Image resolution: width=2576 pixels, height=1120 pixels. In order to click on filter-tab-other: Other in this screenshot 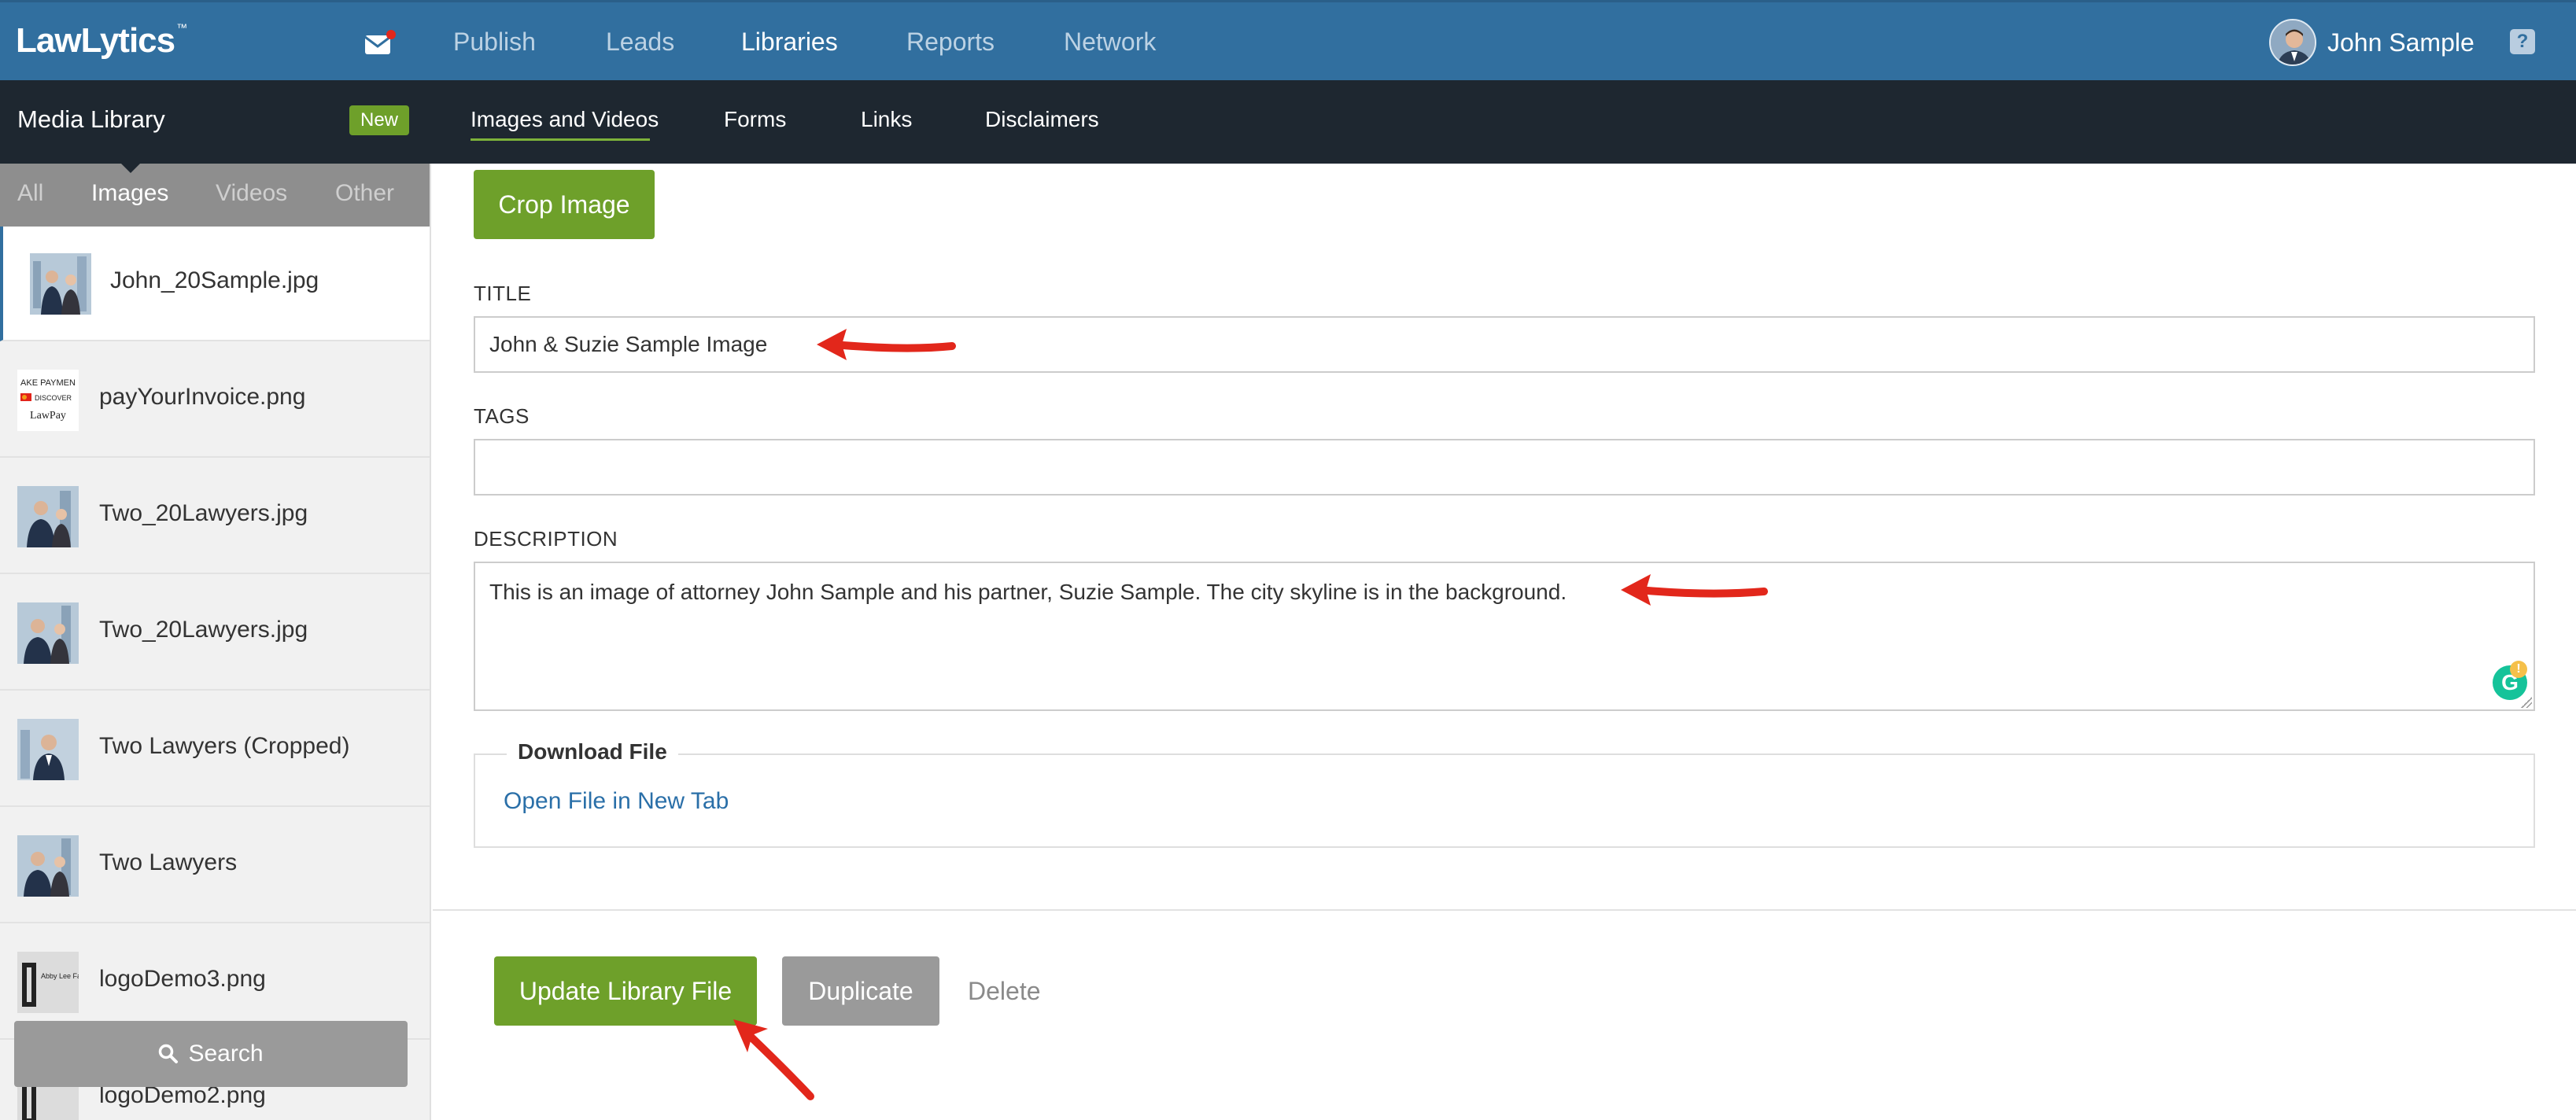, I will do `click(364, 193)`.